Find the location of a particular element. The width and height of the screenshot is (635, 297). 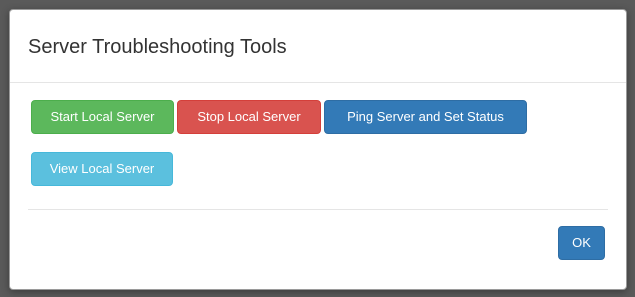

view-local-server-button: View Local Server is located at coordinates (102, 169).